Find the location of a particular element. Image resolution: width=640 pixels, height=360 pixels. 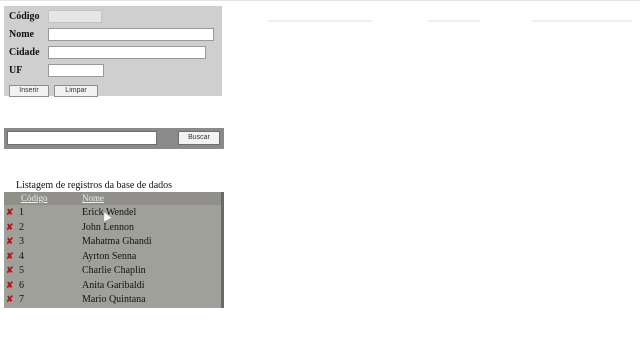

table-row: ✘ 4 Ayrton Senna is located at coordinates (112, 256).